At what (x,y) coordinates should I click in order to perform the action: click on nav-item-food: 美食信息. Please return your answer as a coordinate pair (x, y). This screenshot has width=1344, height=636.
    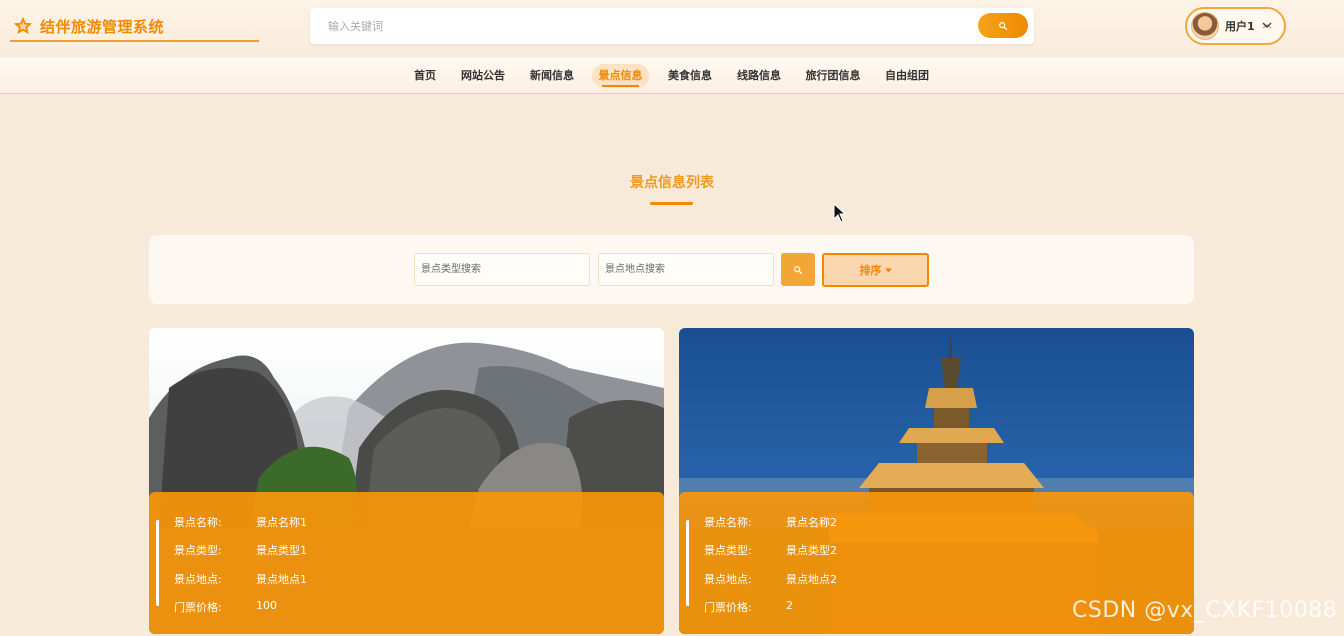
    Looking at the image, I should click on (690, 76).